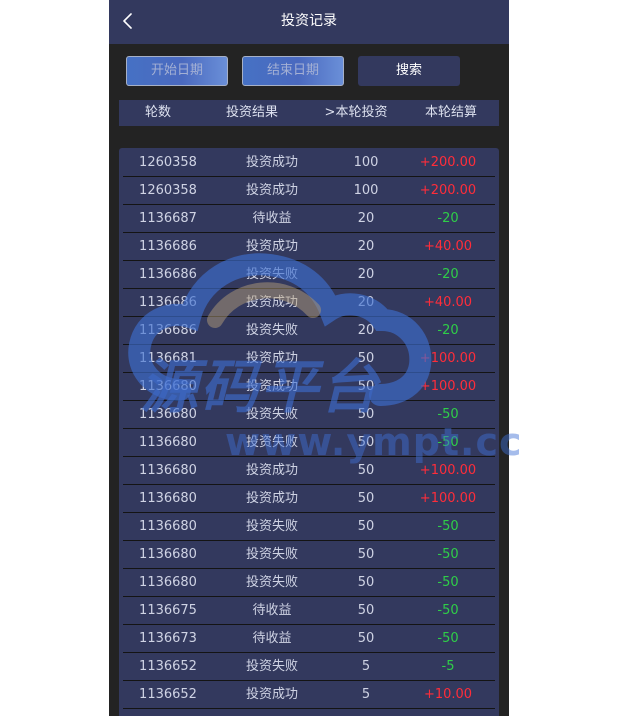 This screenshot has height=716, width=619. What do you see at coordinates (309, 667) in the screenshot?
I see `table-row: 1136652 投资失败 5 -5` at bounding box center [309, 667].